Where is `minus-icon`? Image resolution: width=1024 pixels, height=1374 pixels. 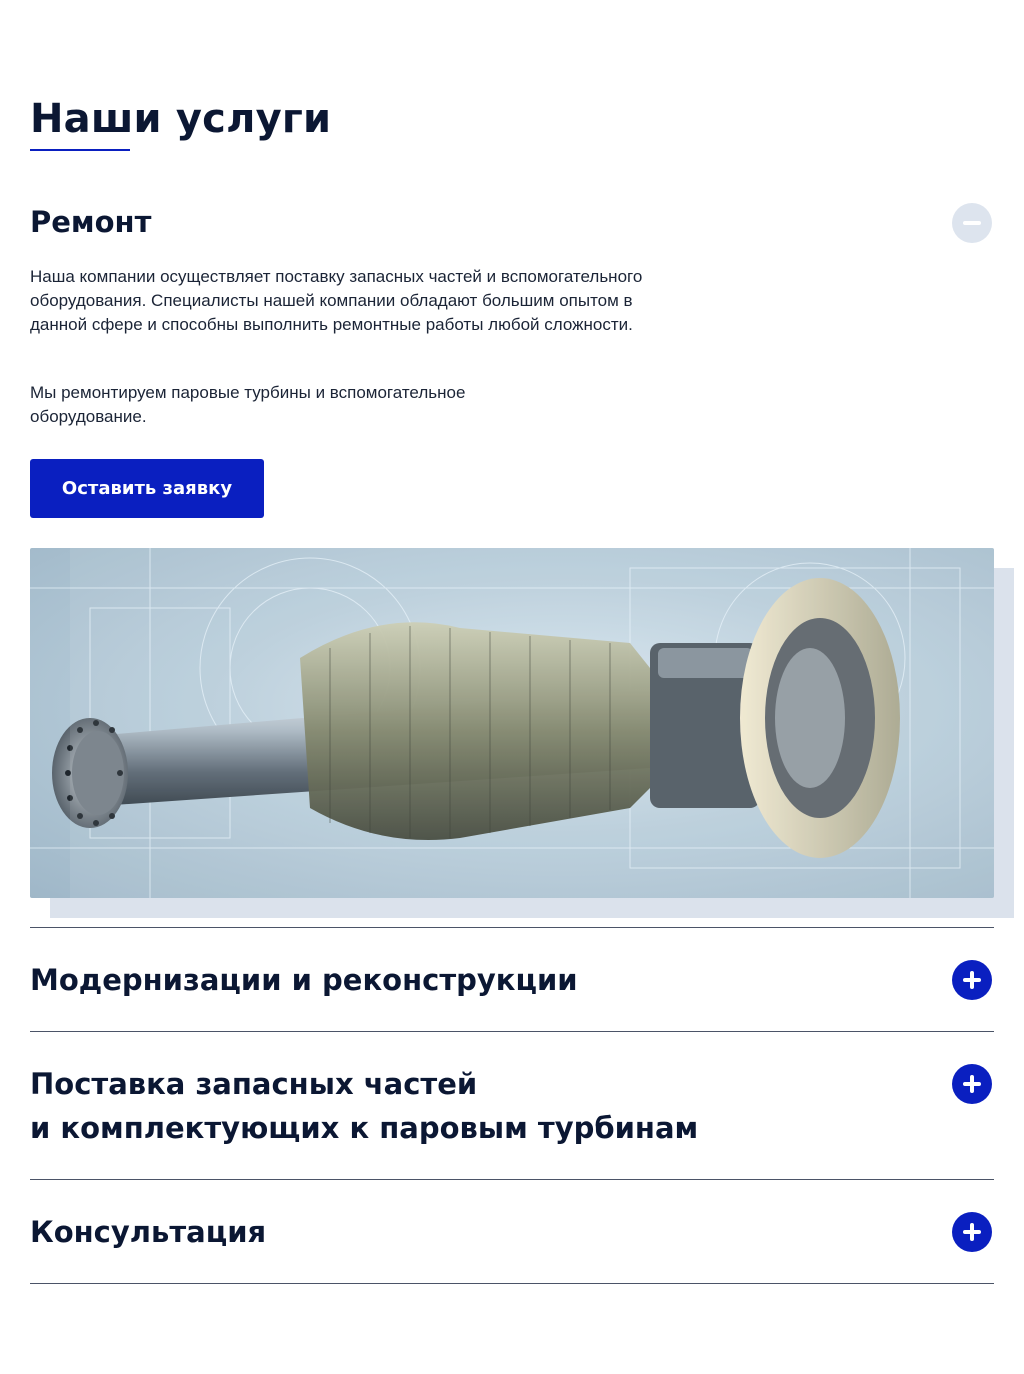 minus-icon is located at coordinates (972, 223).